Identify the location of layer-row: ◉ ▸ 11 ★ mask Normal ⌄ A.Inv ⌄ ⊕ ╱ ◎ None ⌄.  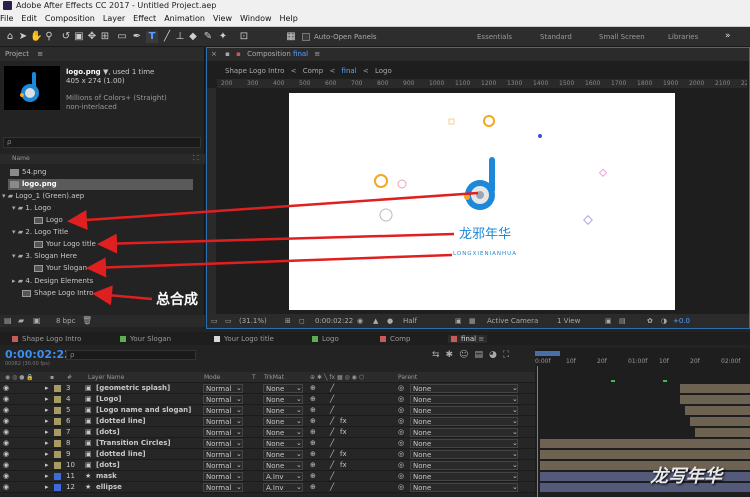
(267, 476).